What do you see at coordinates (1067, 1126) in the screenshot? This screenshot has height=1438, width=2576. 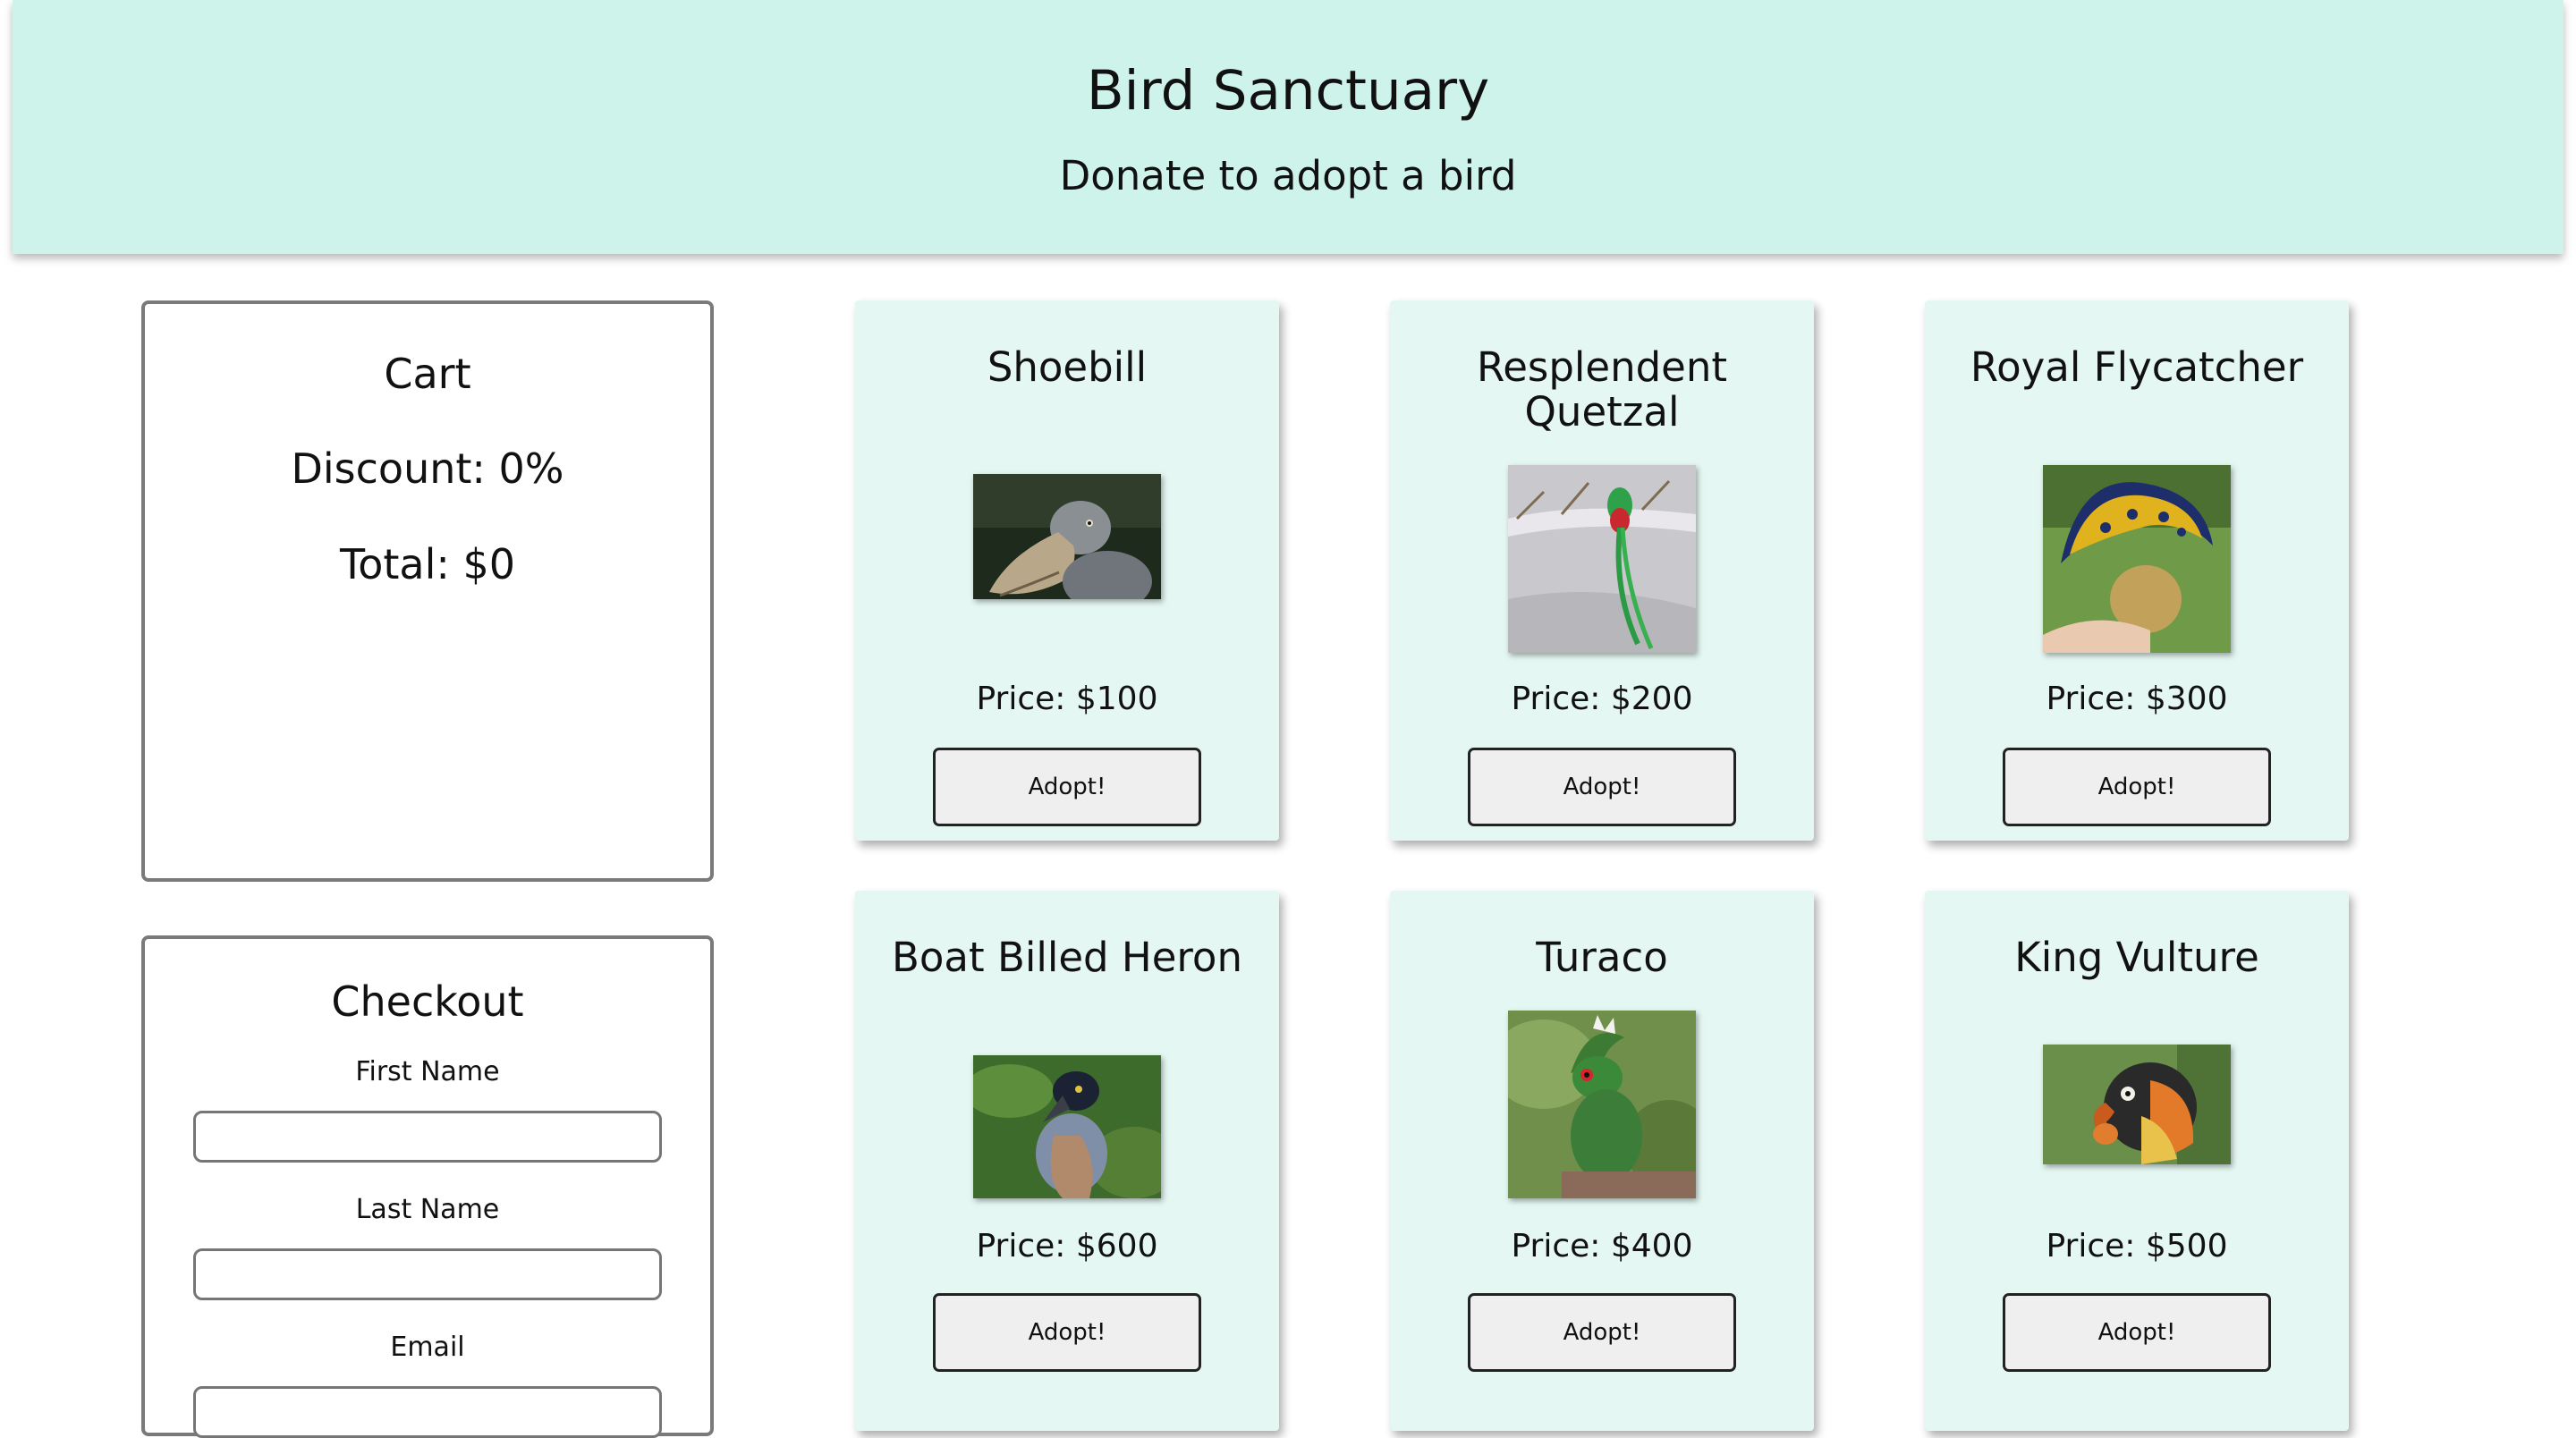 I see `heron-photo` at bounding box center [1067, 1126].